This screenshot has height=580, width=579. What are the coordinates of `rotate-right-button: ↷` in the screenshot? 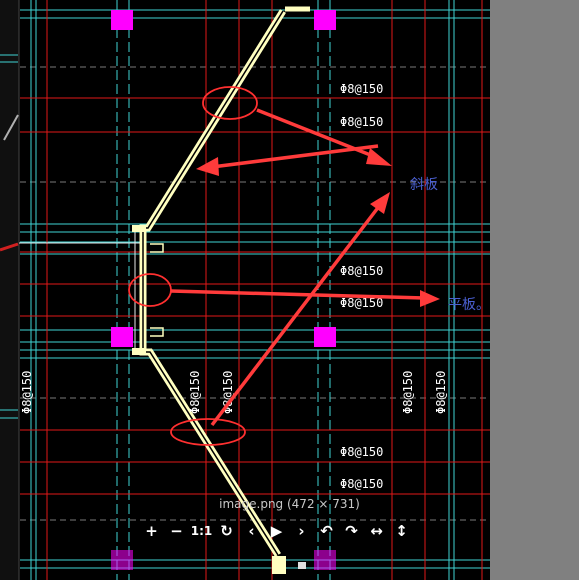 It's located at (351, 531).